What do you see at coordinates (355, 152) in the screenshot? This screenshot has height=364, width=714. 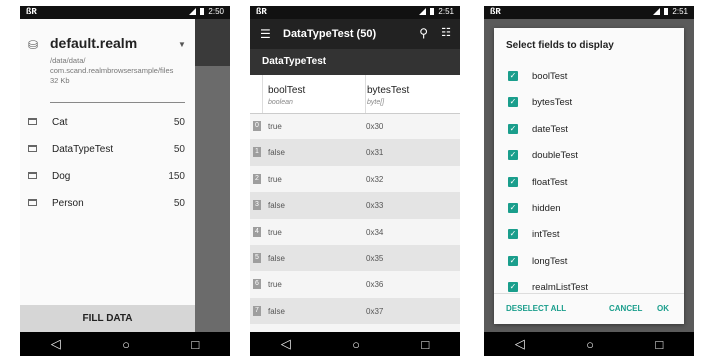 I see `table-row: 1 false 0x31` at bounding box center [355, 152].